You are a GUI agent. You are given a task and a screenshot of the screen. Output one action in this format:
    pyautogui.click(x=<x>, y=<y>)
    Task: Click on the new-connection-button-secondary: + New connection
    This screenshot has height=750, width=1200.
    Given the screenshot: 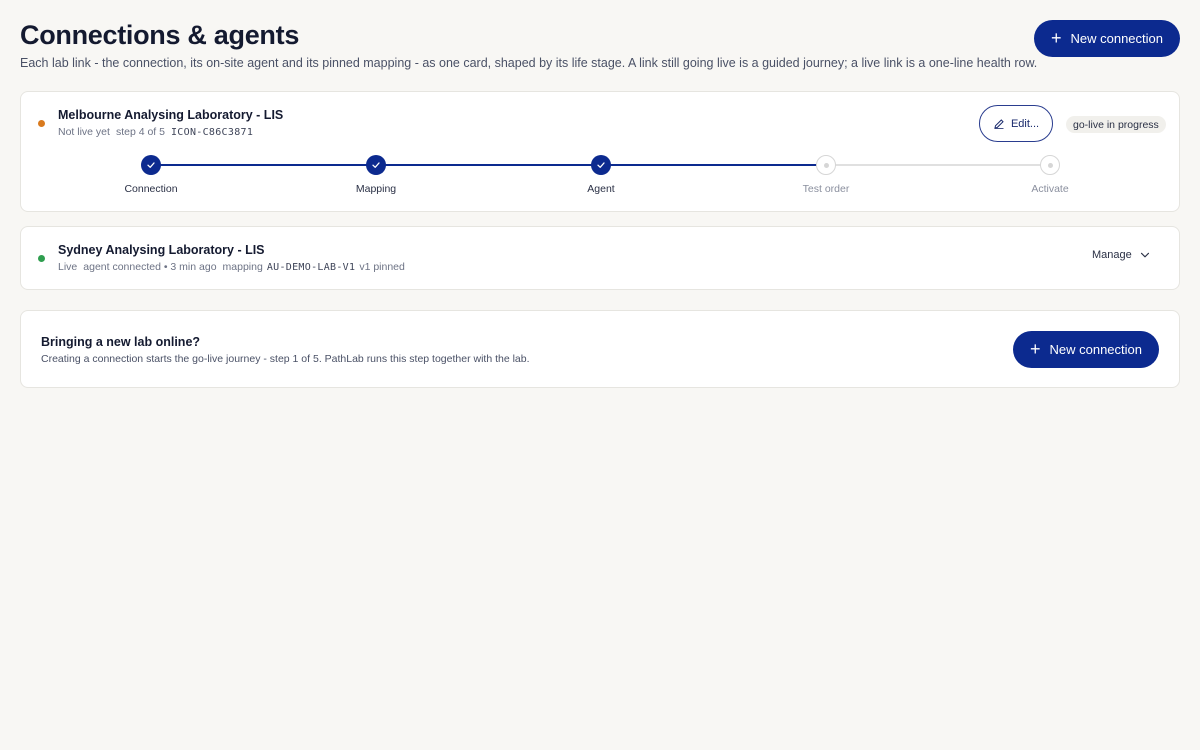 What is the action you would take?
    pyautogui.click(x=1086, y=349)
    